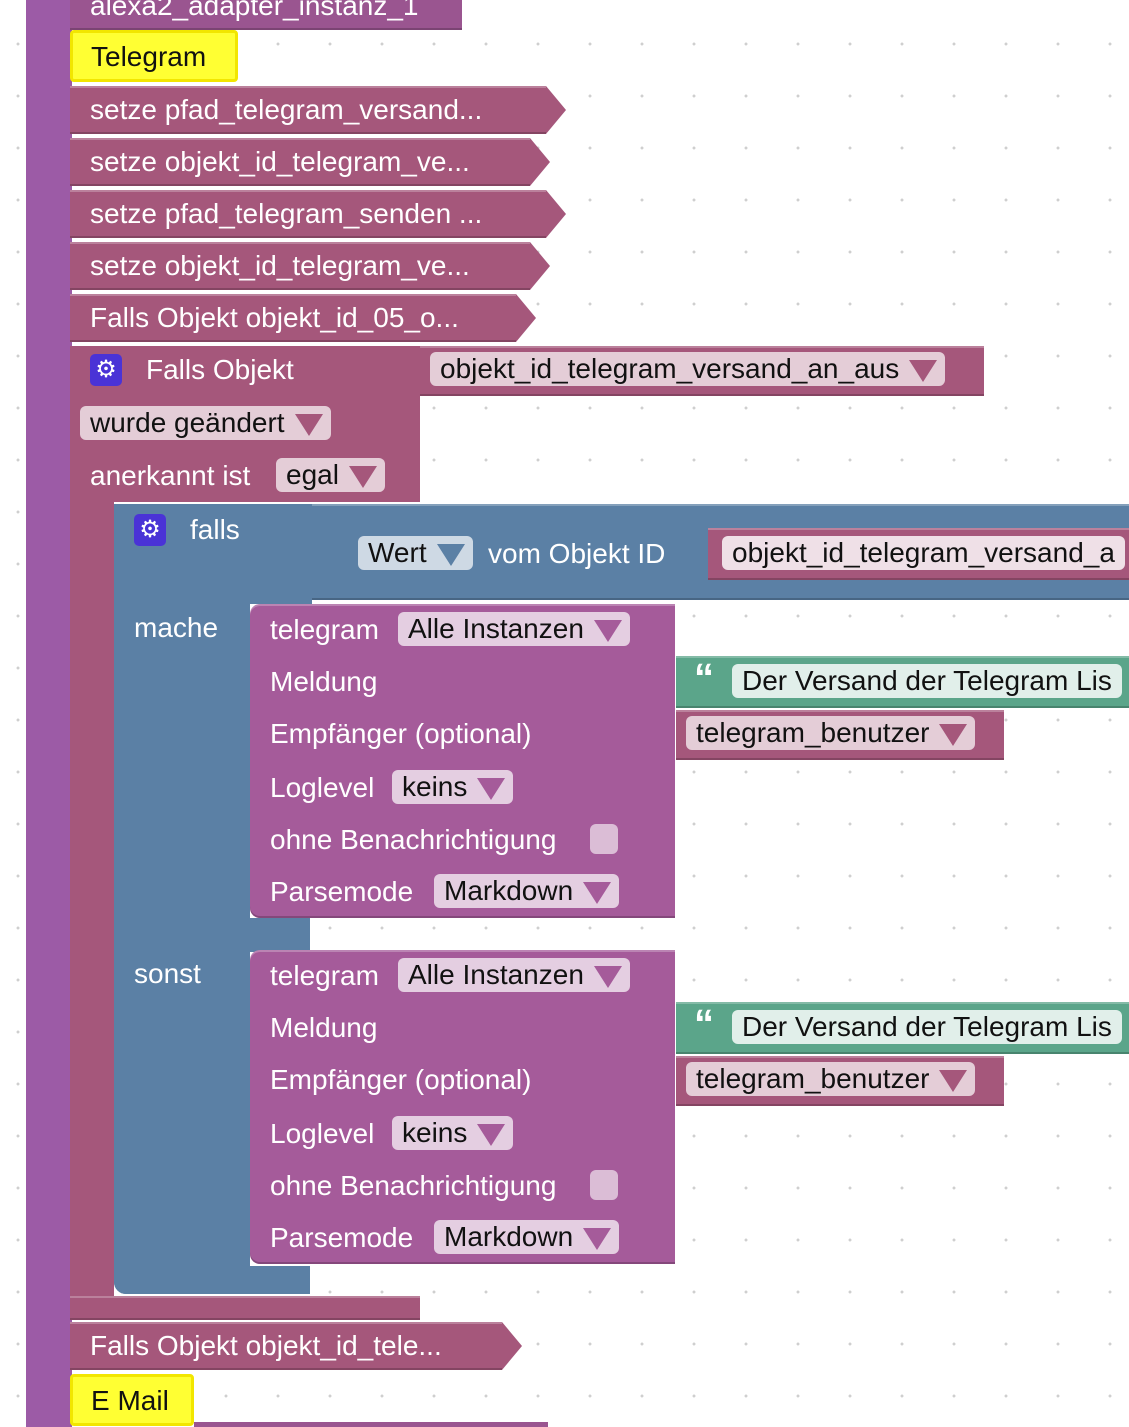 The image size is (1129, 1427). What do you see at coordinates (509, 890) in the screenshot?
I see `telegram-1-parse-text: Markdown` at bounding box center [509, 890].